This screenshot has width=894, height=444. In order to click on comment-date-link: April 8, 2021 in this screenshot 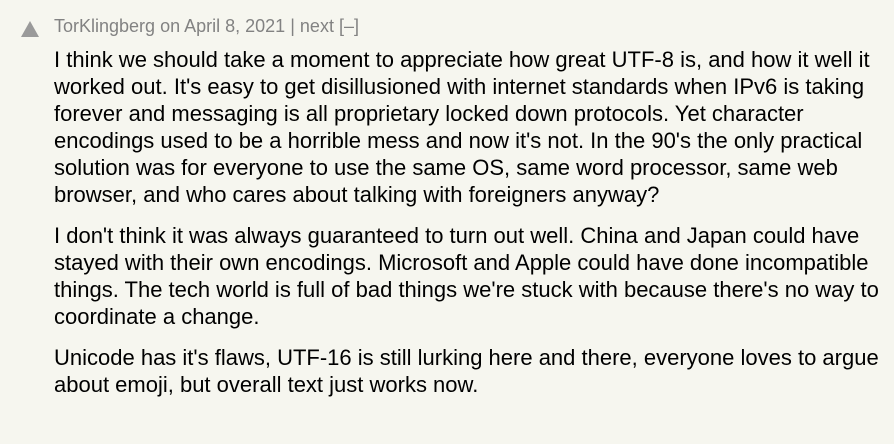, I will do `click(234, 26)`.